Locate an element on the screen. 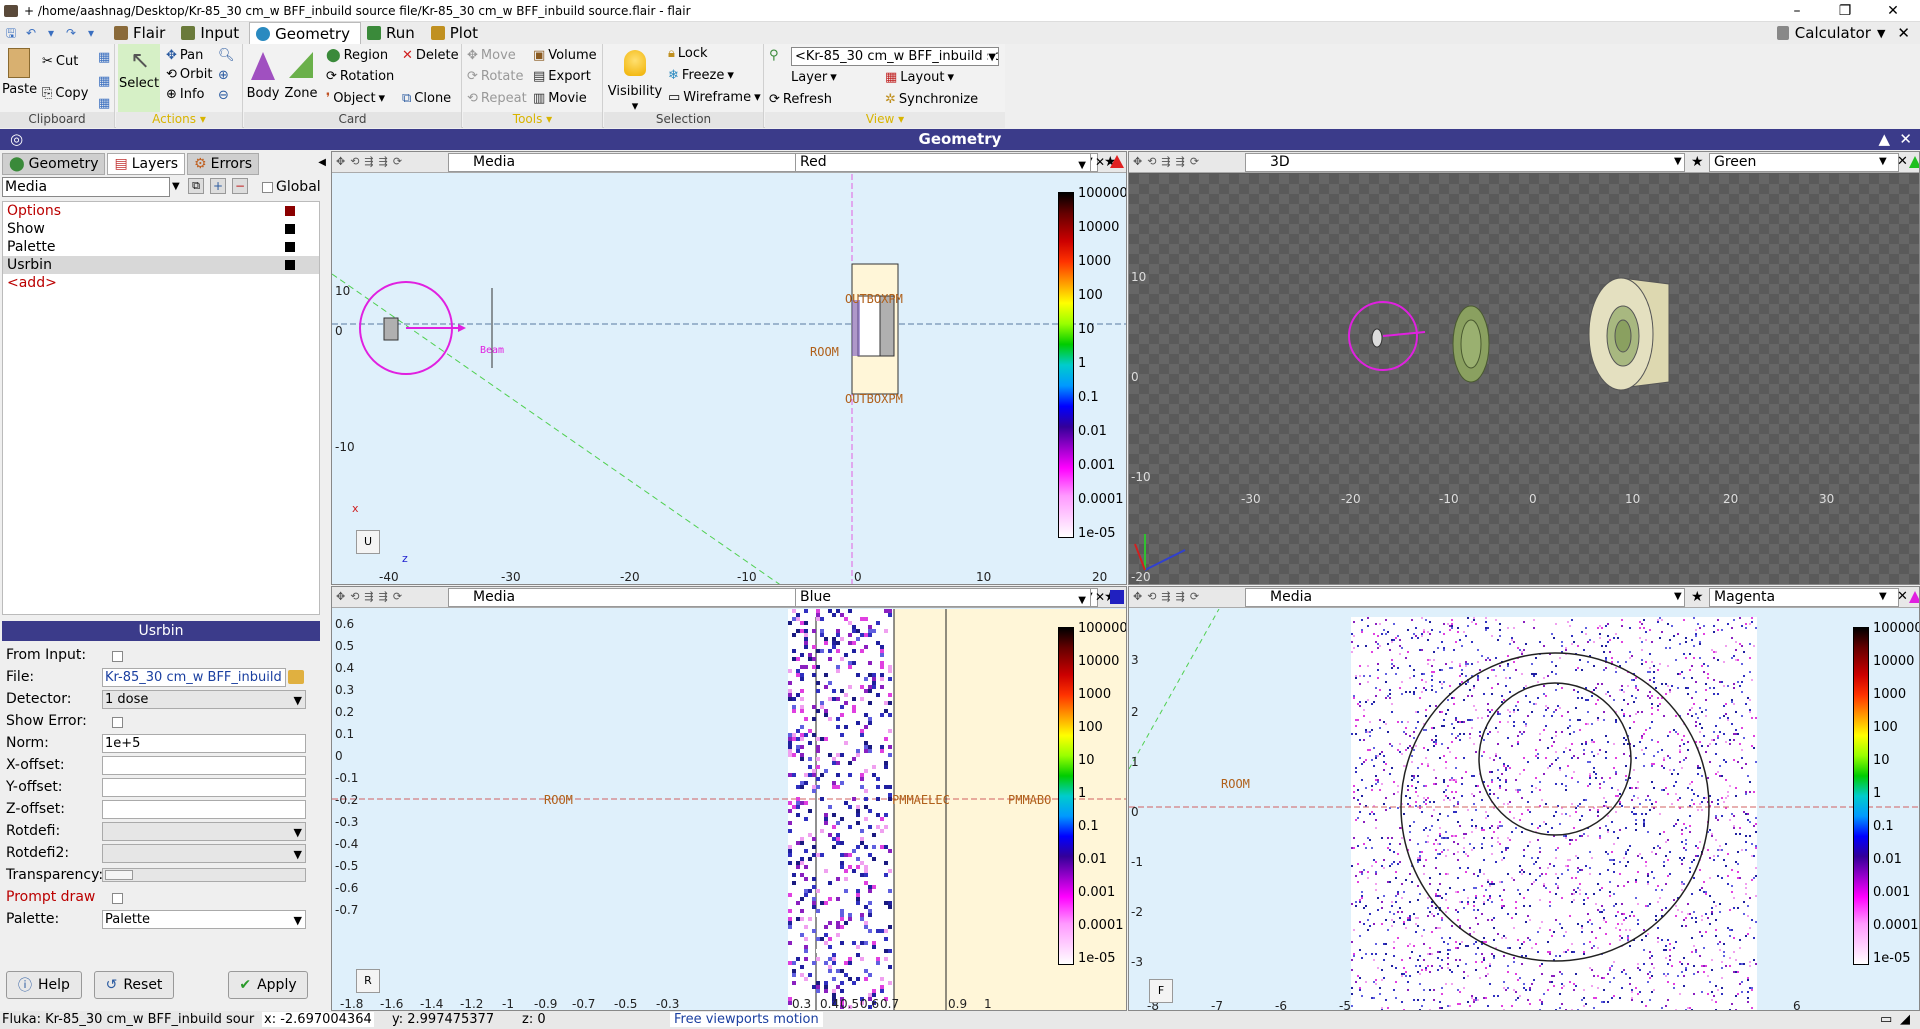 This screenshot has height=1029, width=1920. show-error-checkbox is located at coordinates (117, 722).